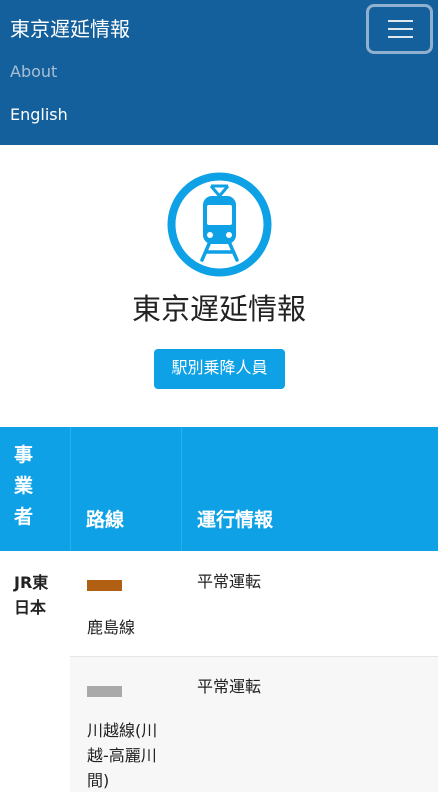 The width and height of the screenshot is (438, 793). I want to click on hamburger-icon, so click(400, 21).